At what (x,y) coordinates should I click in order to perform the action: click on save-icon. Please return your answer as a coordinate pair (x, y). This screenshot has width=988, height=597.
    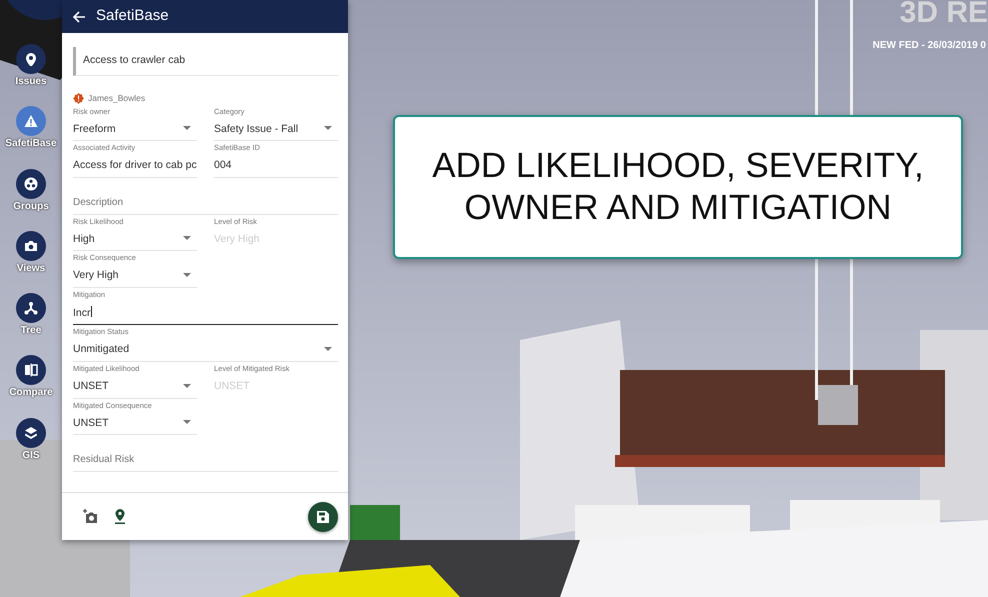
    Looking at the image, I should click on (323, 516).